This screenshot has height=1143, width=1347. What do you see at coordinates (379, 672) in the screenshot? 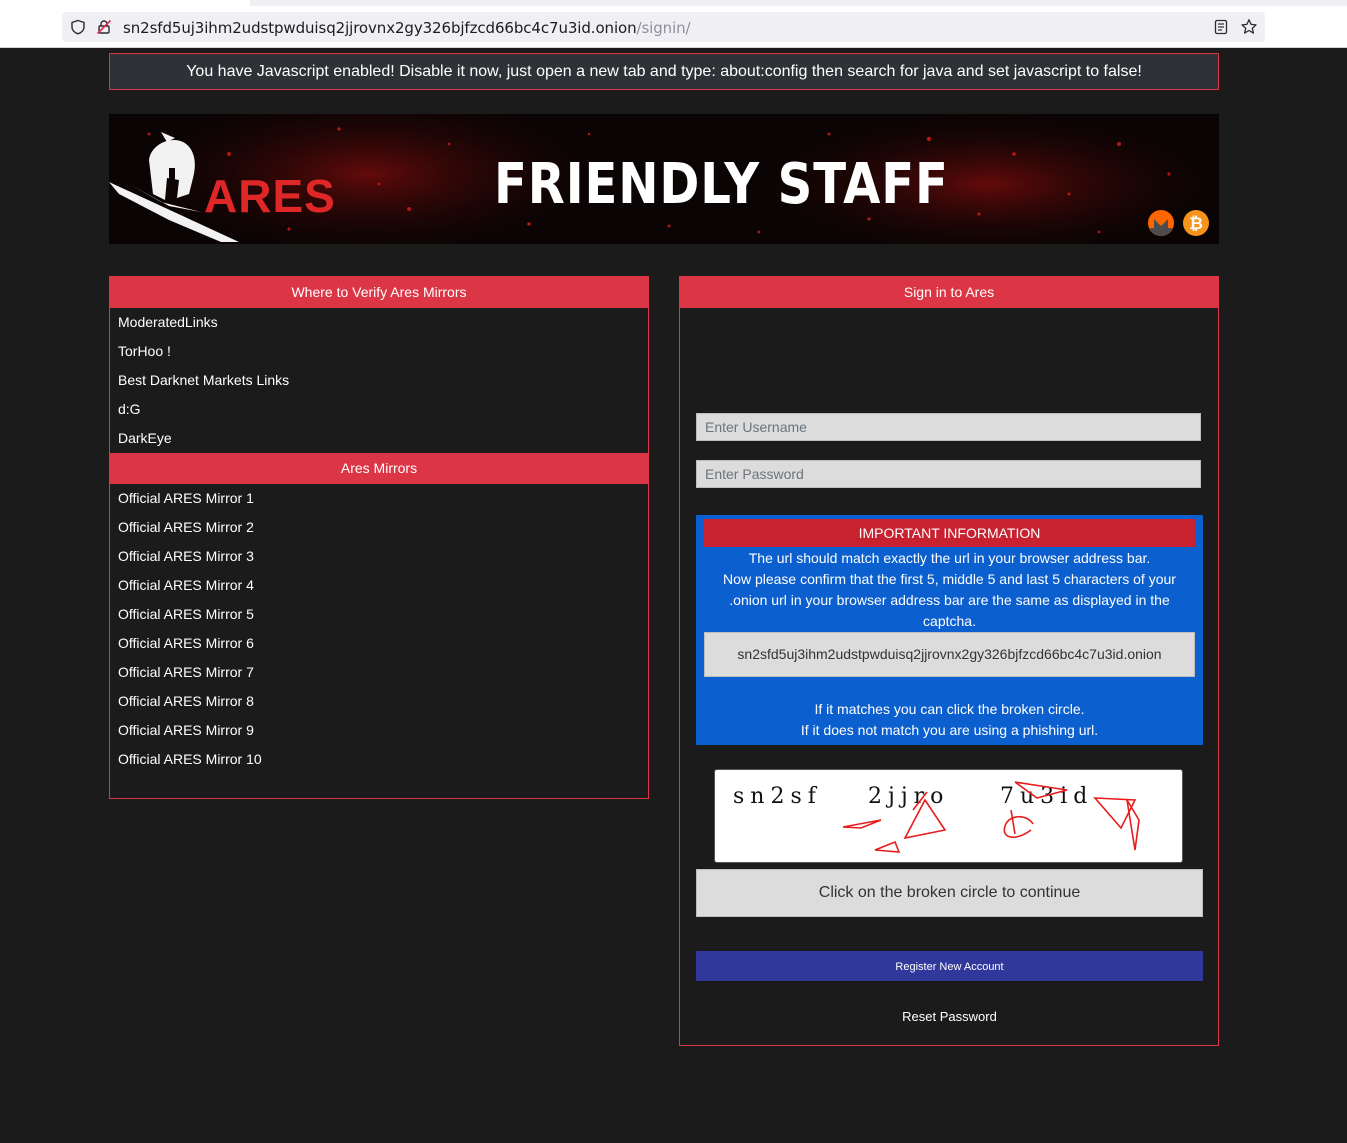
I see `mirror-link: Official ARES Mirror 7` at bounding box center [379, 672].